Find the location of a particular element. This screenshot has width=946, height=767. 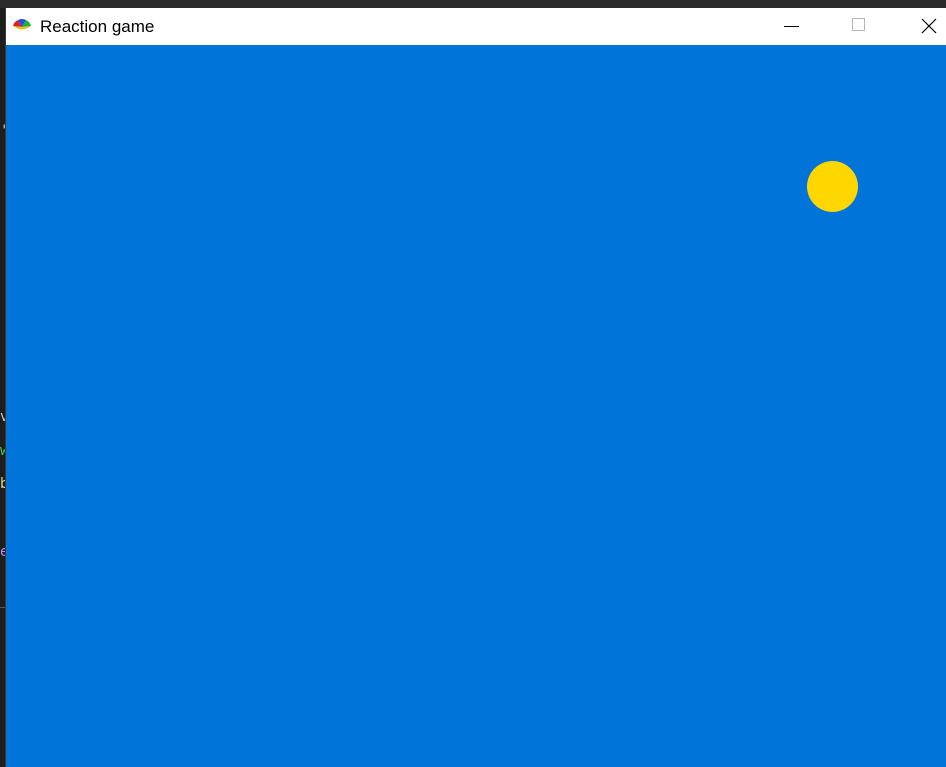

window-title: Reaction game is located at coordinates (97, 26).